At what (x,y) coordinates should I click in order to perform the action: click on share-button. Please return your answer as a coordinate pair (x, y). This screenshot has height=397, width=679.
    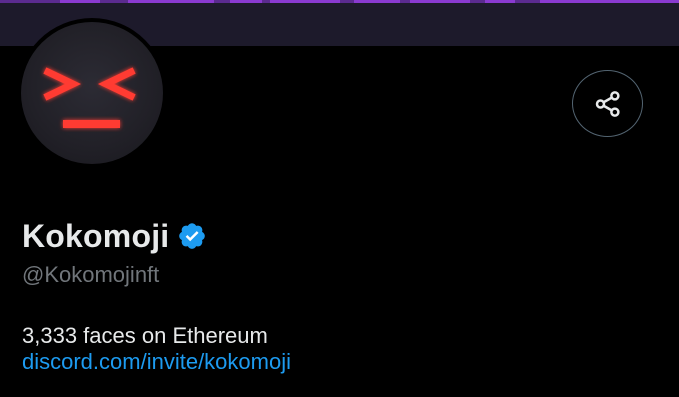
    Looking at the image, I should click on (607, 103).